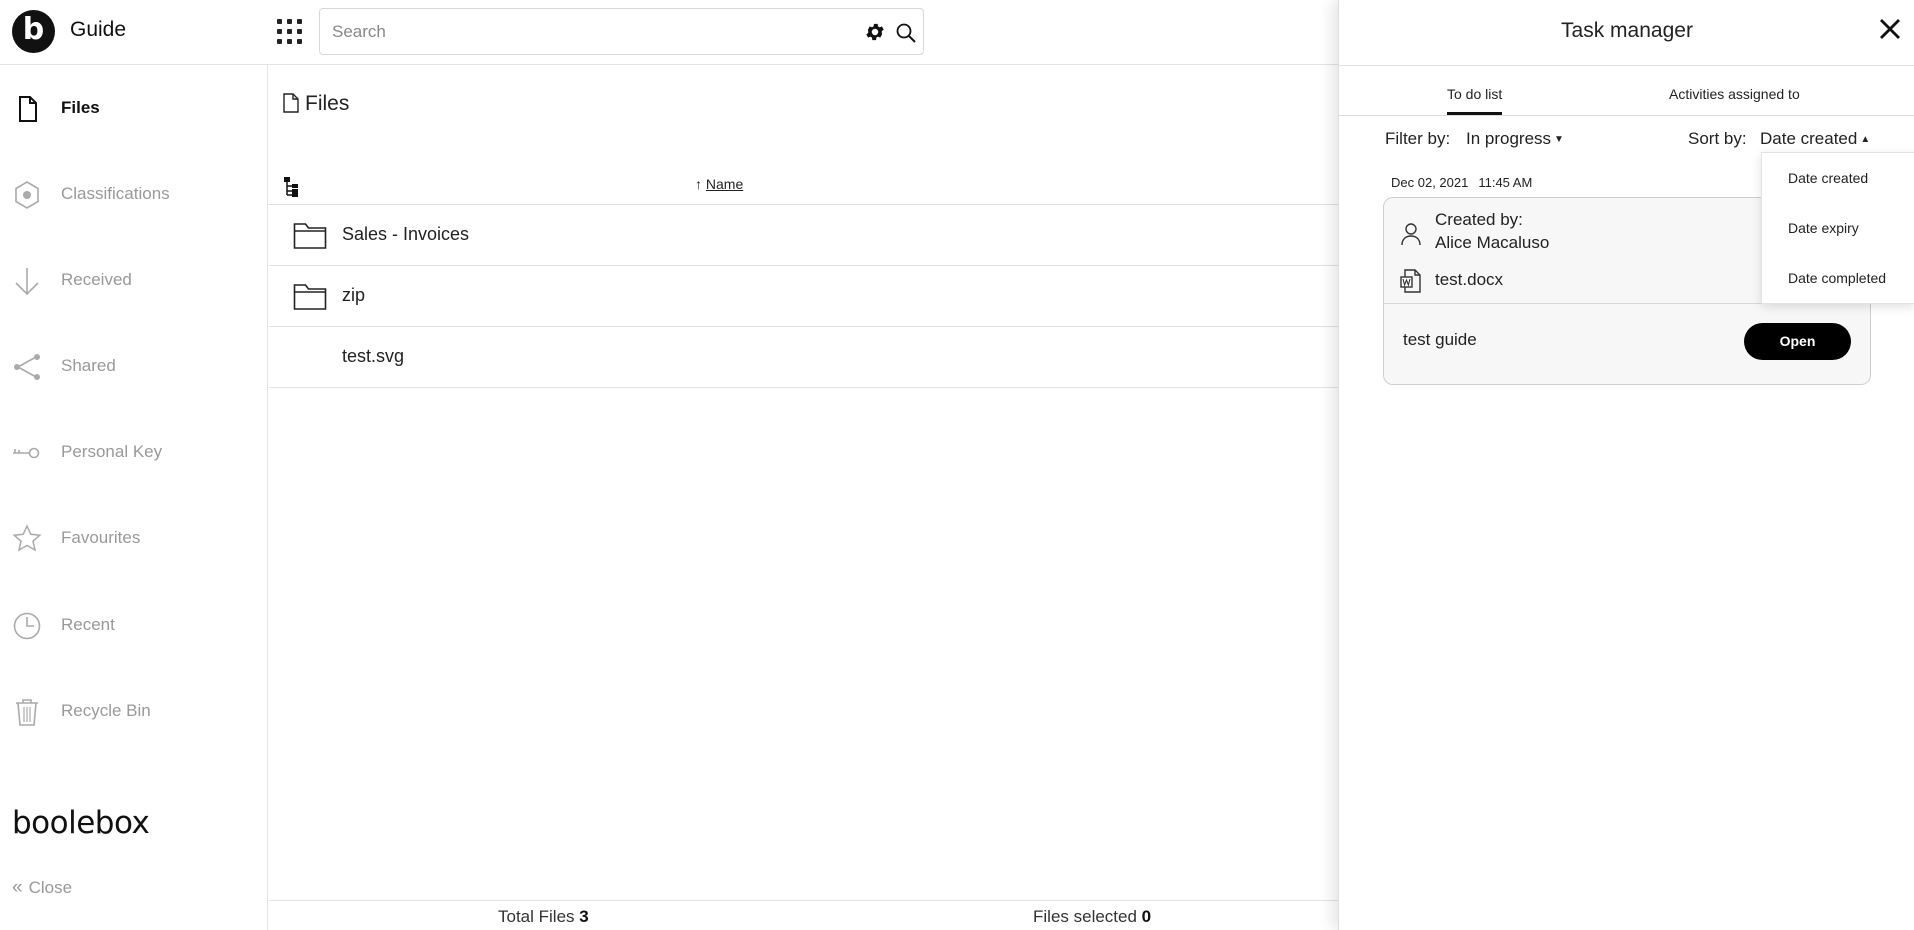  I want to click on sort-value: Date created, so click(1809, 138).